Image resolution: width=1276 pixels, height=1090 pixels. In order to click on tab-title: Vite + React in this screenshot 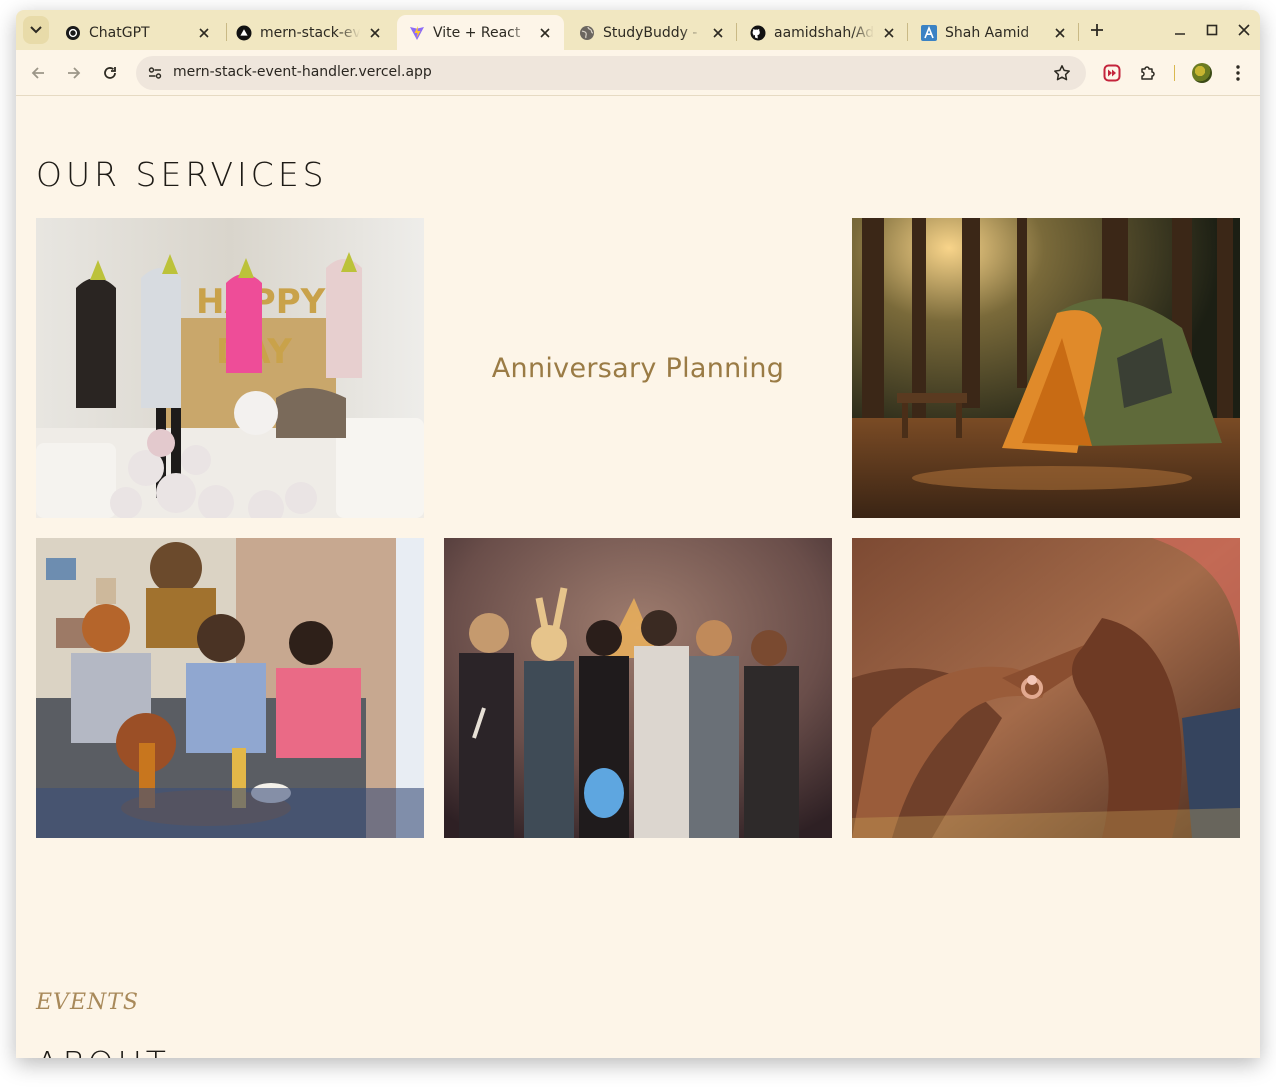, I will do `click(477, 32)`.